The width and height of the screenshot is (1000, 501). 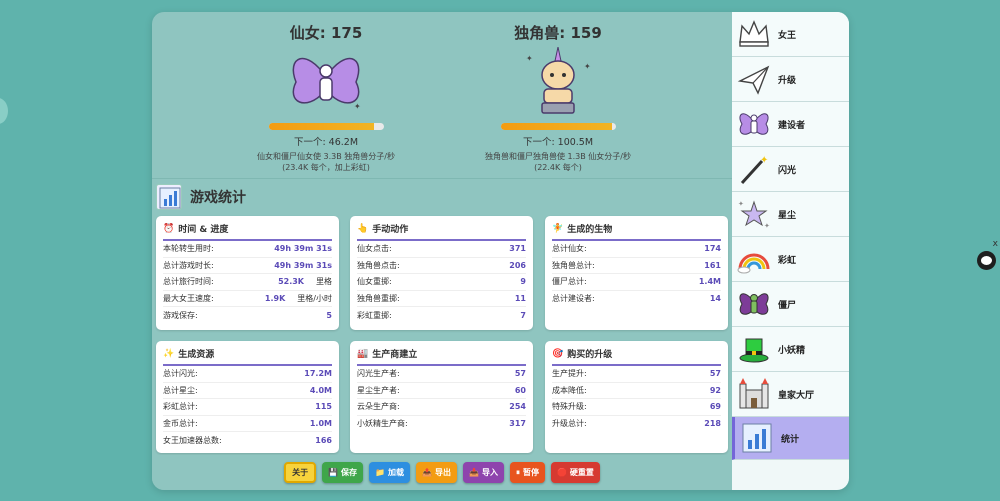 I want to click on fairy-next: 下一个: 46.2M, so click(x=326, y=142).